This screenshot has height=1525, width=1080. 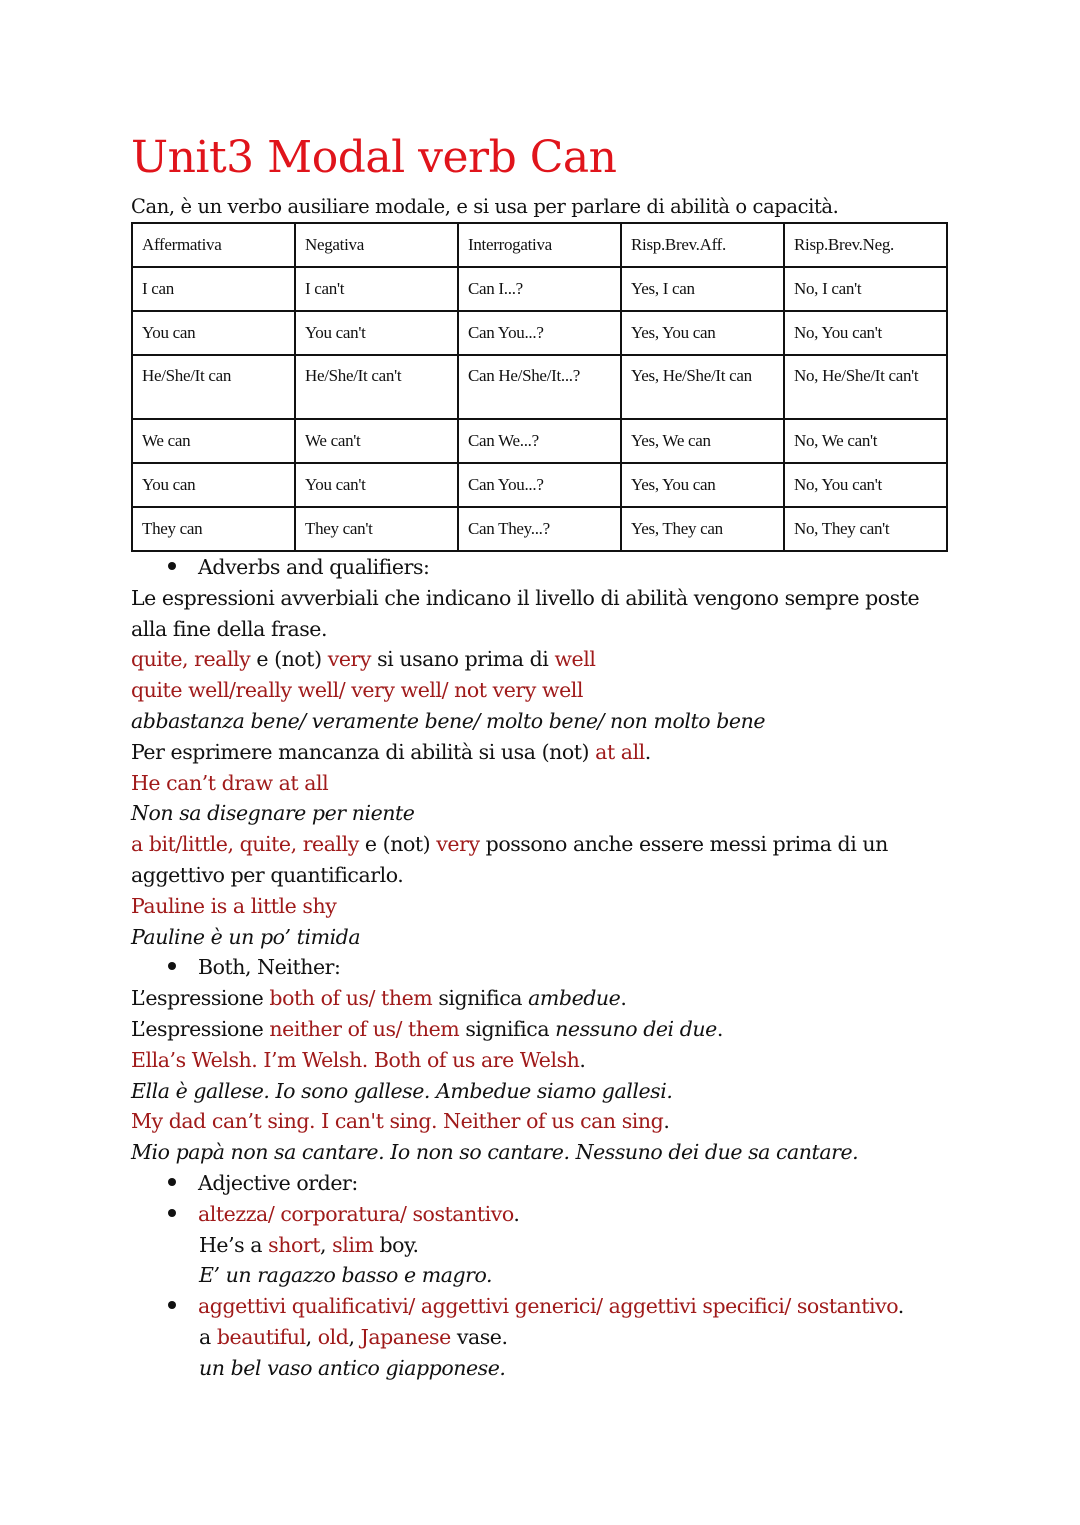 What do you see at coordinates (546, 1245) in the screenshot?
I see `adjective-example-1: He’s a short, slim boy.` at bounding box center [546, 1245].